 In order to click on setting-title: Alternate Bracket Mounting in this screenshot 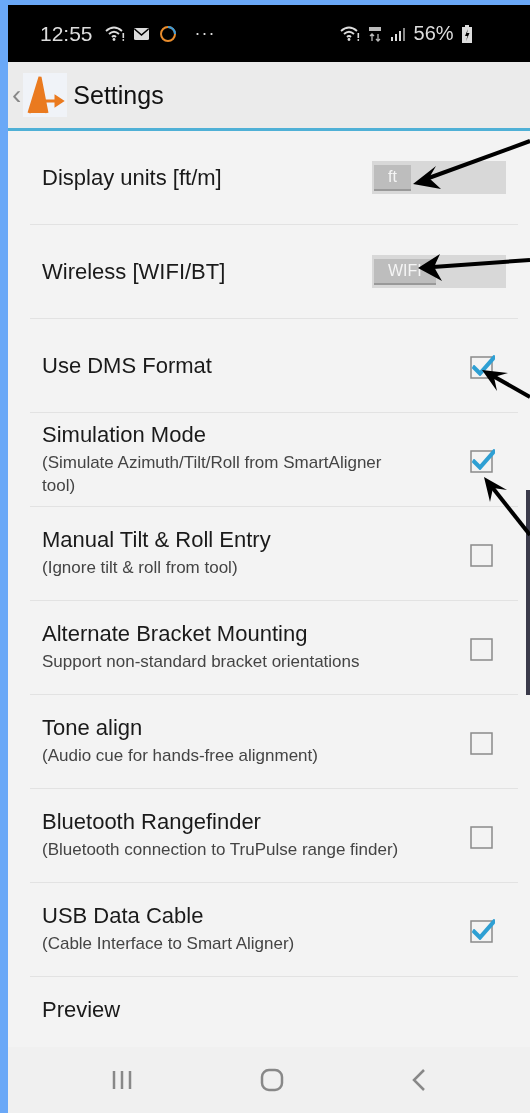, I will do `click(175, 634)`.